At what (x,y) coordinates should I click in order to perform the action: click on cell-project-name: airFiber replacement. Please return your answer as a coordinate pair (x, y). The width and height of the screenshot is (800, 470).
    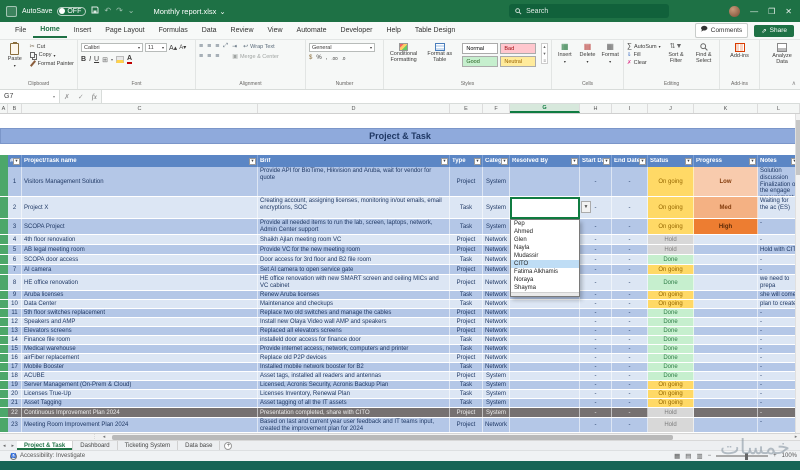
    Looking at the image, I should click on (140, 358).